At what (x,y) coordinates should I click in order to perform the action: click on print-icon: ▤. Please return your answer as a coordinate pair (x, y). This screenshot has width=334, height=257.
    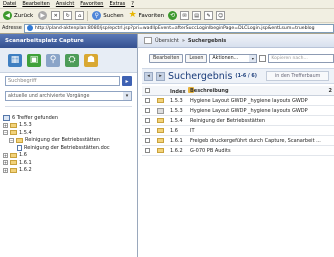
    Looking at the image, I should click on (197, 15).